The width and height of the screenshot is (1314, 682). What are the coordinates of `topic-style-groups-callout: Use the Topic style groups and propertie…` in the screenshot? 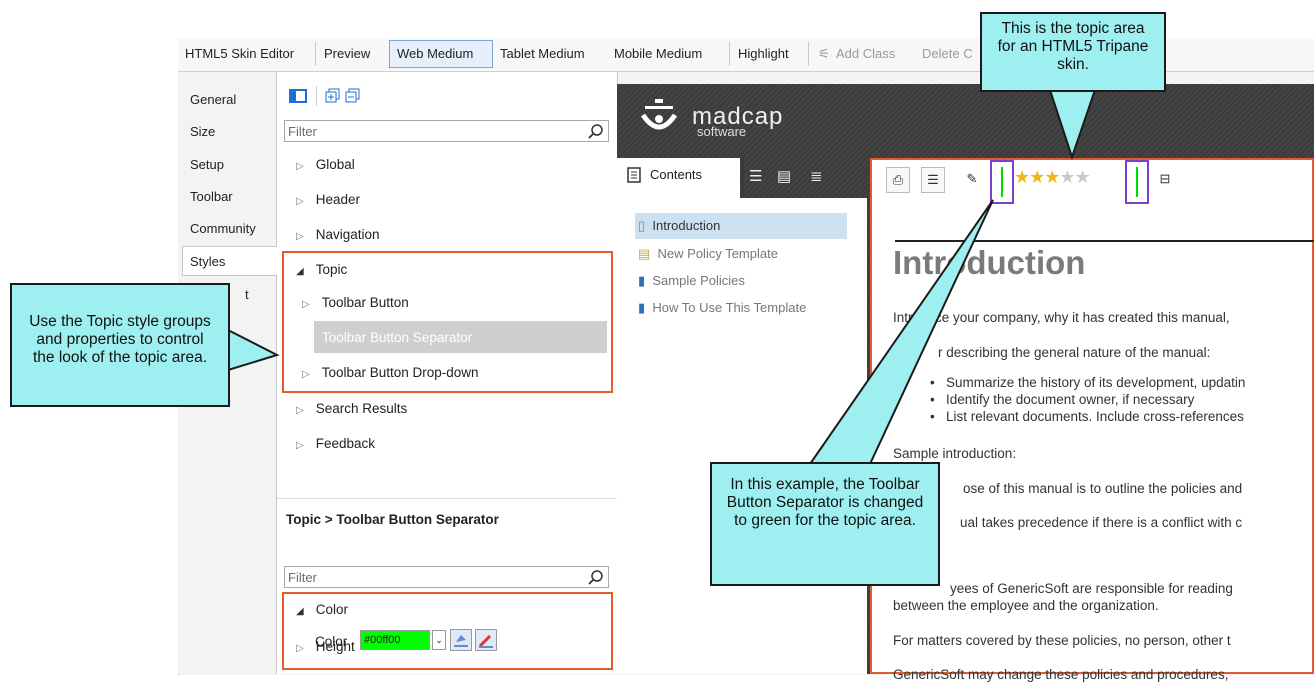 It's located at (120, 345).